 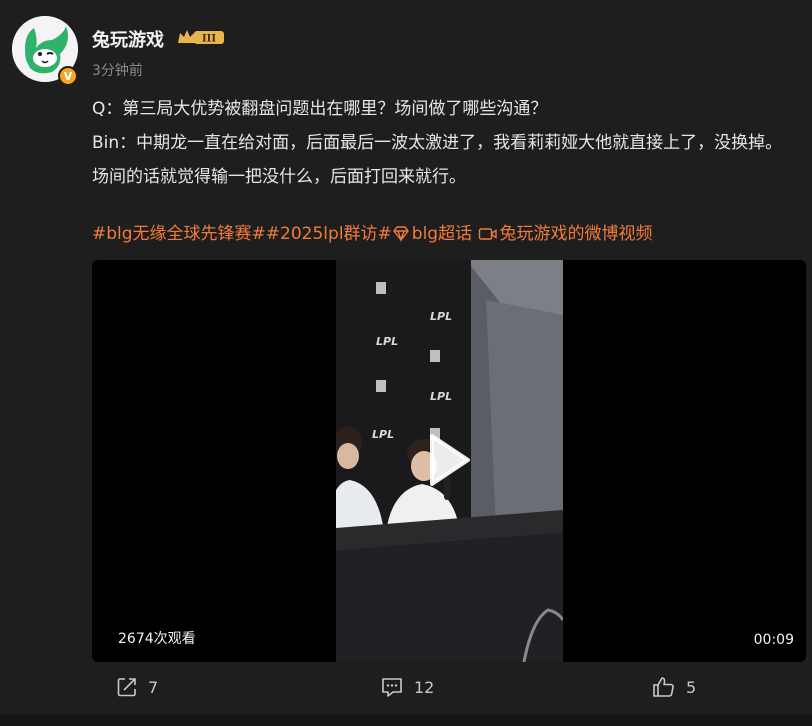 I want to click on timestamp: 3分钟前, so click(x=117, y=70).